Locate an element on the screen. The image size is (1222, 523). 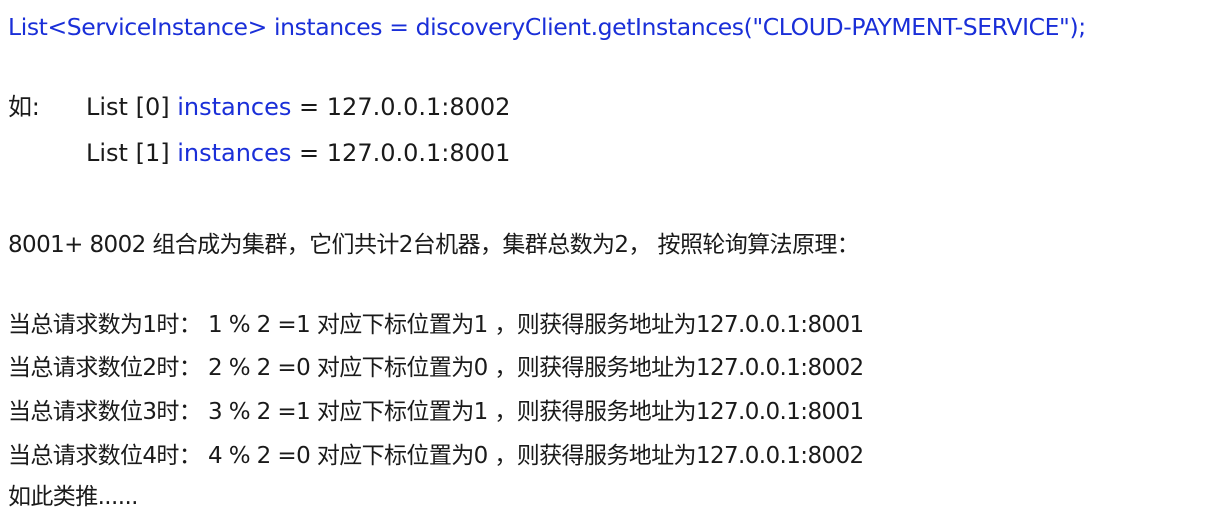
example-item-1: List [1] instances = 127.0.0.1:8001 is located at coordinates (298, 153).